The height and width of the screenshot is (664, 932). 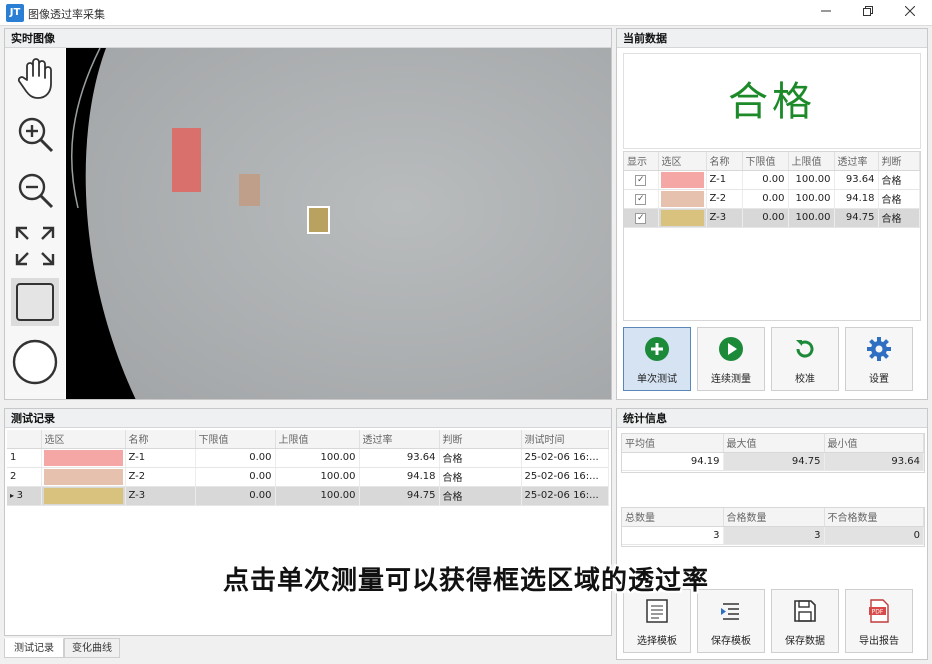 I want to click on button-label: 单次测试, so click(x=657, y=379).